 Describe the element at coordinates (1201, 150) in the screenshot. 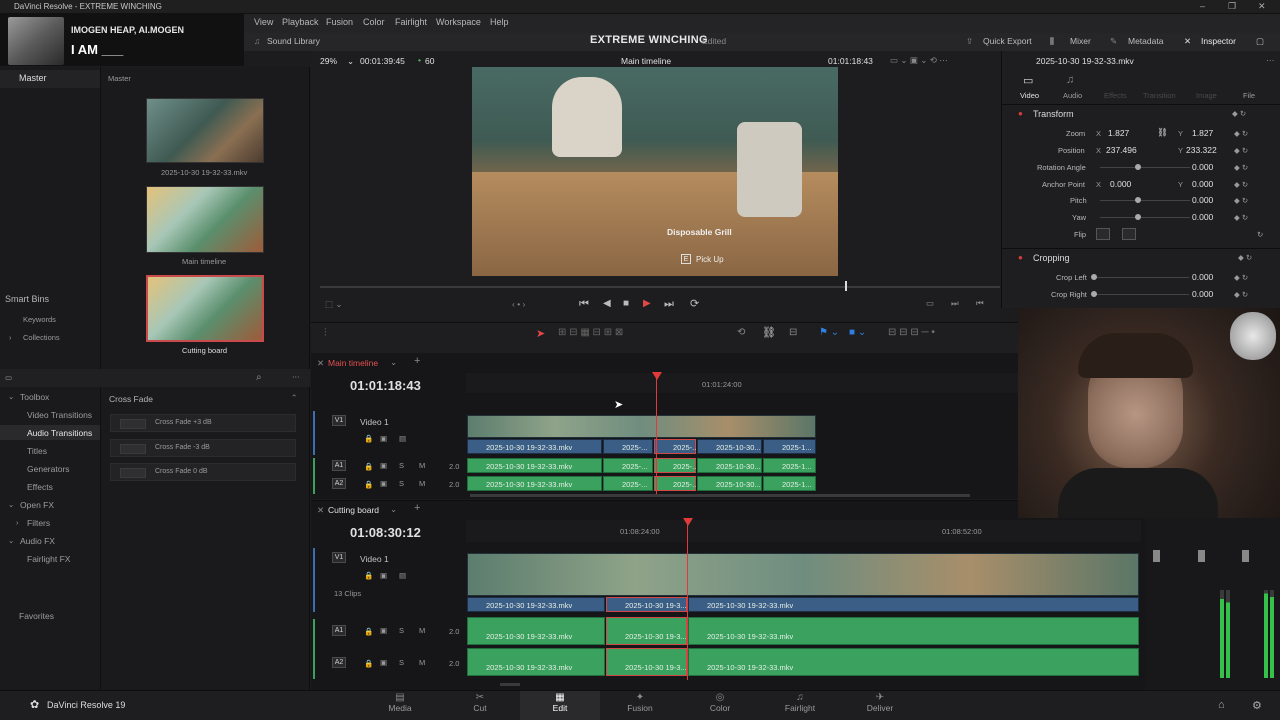

I see `position-y: 233.322` at that location.